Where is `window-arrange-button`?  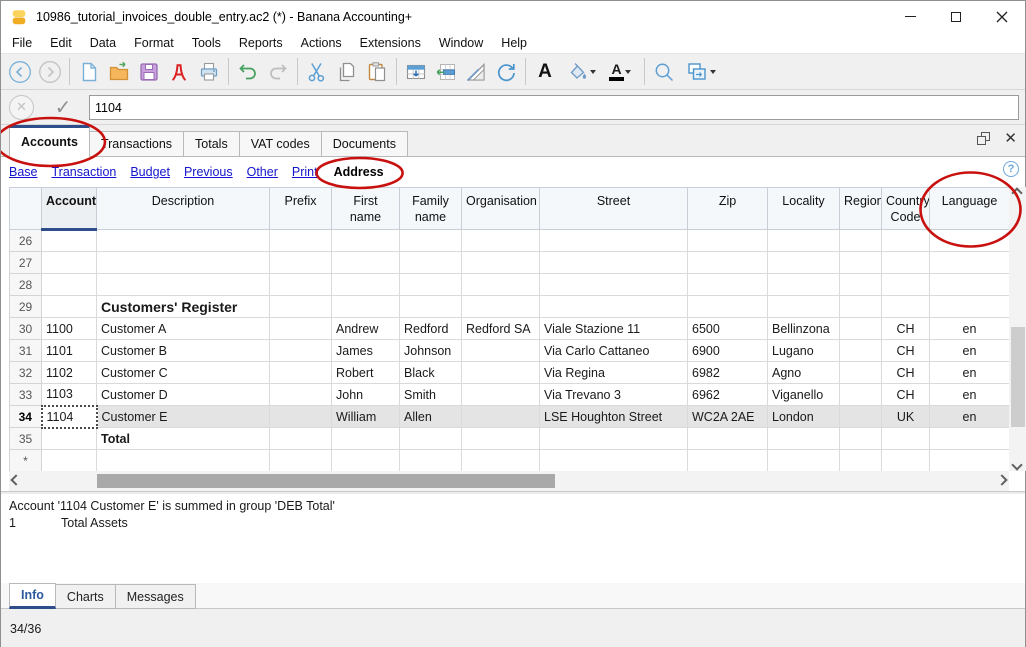
window-arrange-button is located at coordinates (700, 72).